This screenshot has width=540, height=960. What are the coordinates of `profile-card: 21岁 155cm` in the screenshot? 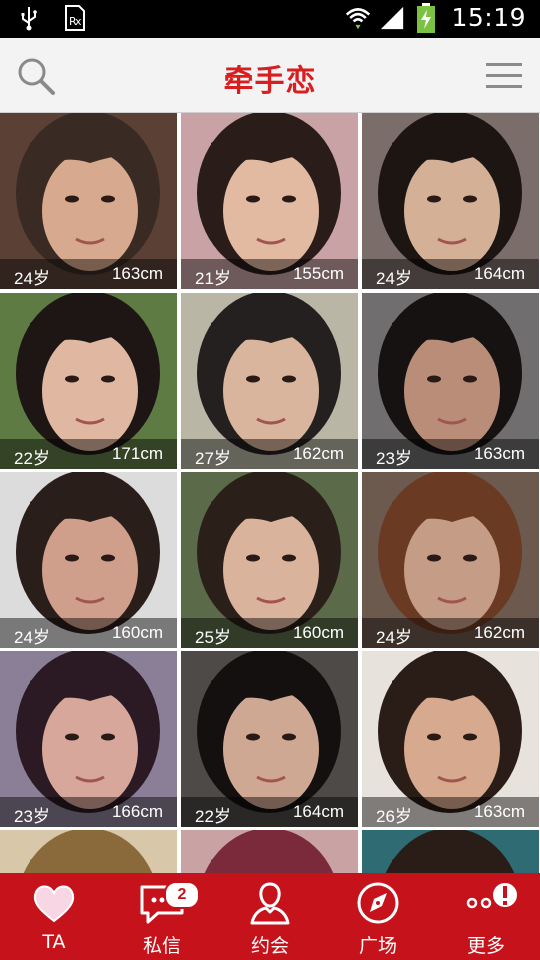 It's located at (269, 201).